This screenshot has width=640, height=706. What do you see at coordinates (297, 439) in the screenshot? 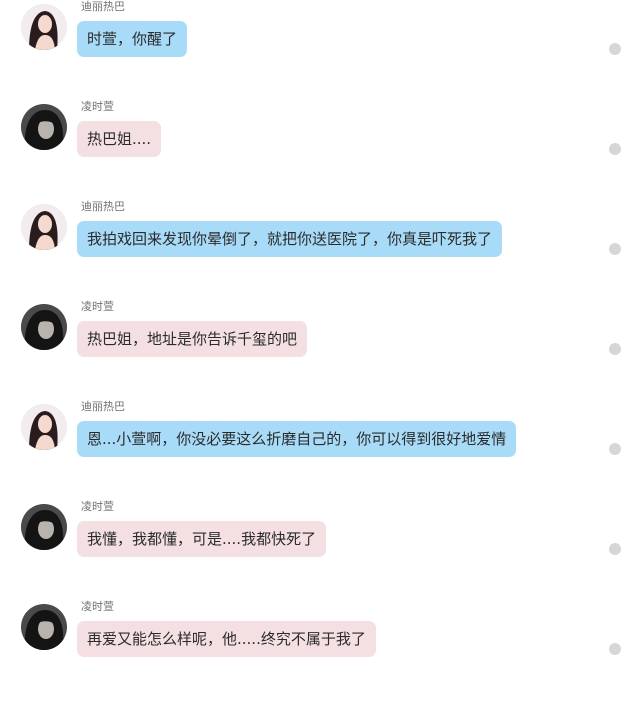
I see `message-bubble: 恩...小萱啊，你没必要这么折磨自己的，你可以得到很好地爱情` at bounding box center [297, 439].